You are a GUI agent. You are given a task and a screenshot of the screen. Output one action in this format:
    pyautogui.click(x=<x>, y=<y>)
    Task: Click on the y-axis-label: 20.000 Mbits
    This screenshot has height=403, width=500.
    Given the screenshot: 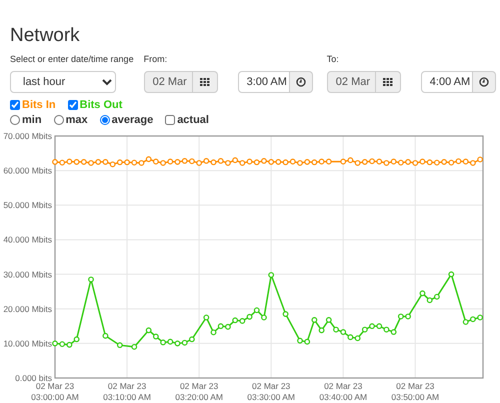 What is the action you would take?
    pyautogui.click(x=27, y=309)
    